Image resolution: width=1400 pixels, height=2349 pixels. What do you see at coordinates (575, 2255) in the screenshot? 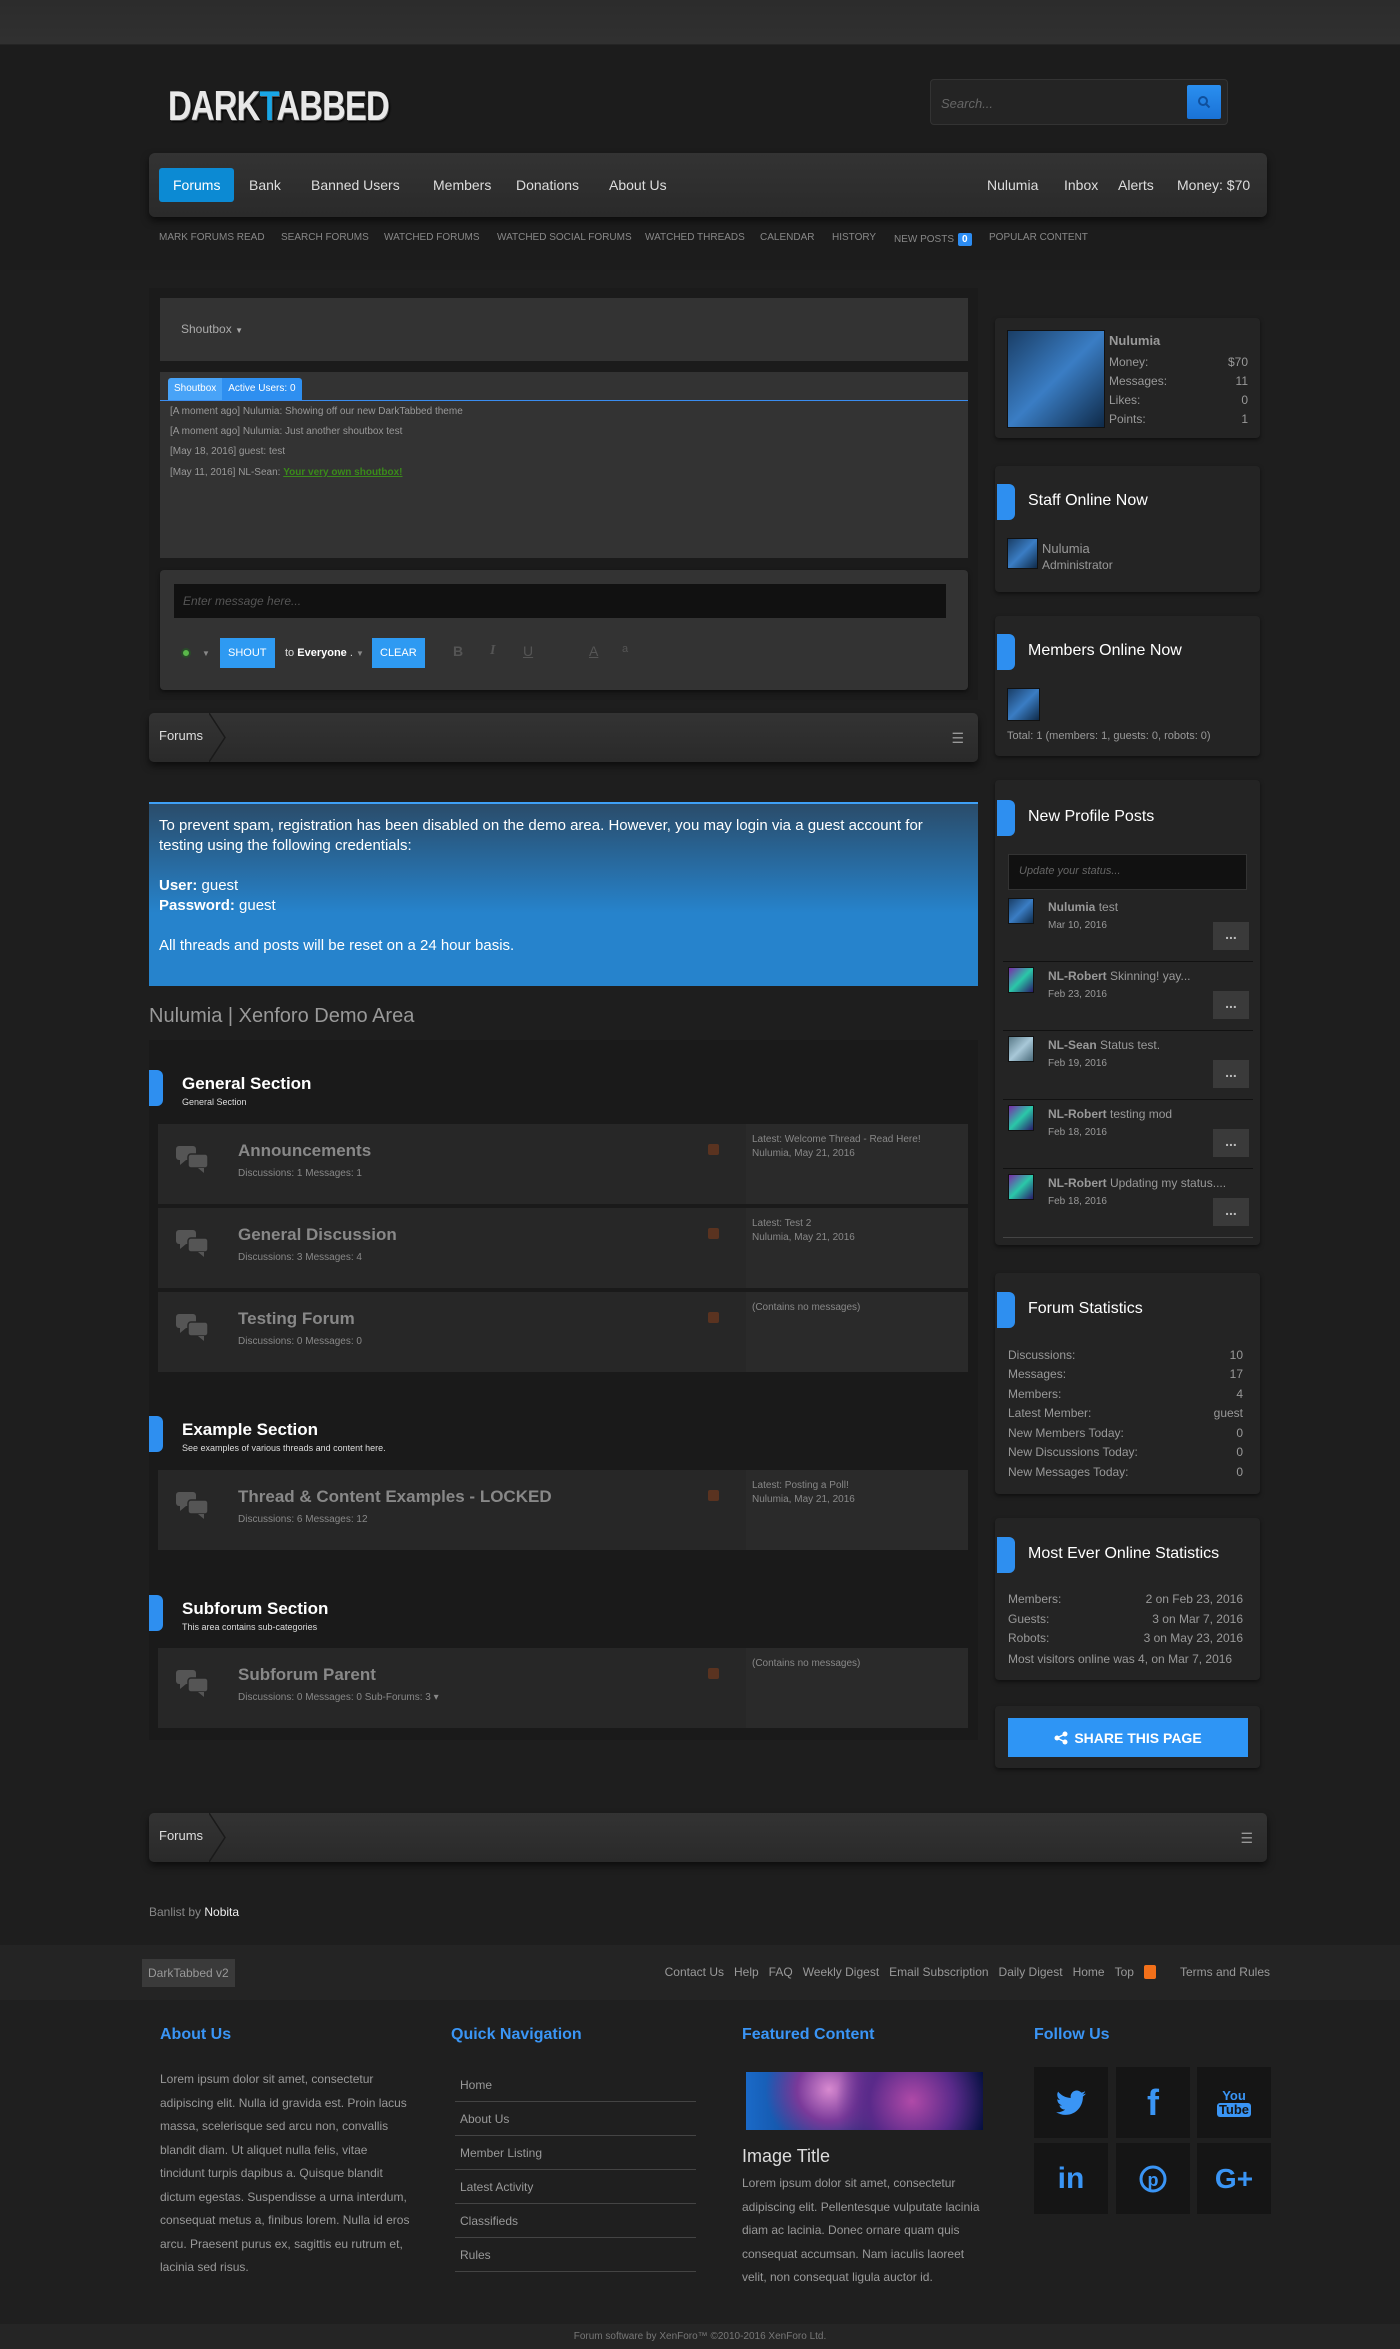
I see `quicknav-item: Rules` at bounding box center [575, 2255].